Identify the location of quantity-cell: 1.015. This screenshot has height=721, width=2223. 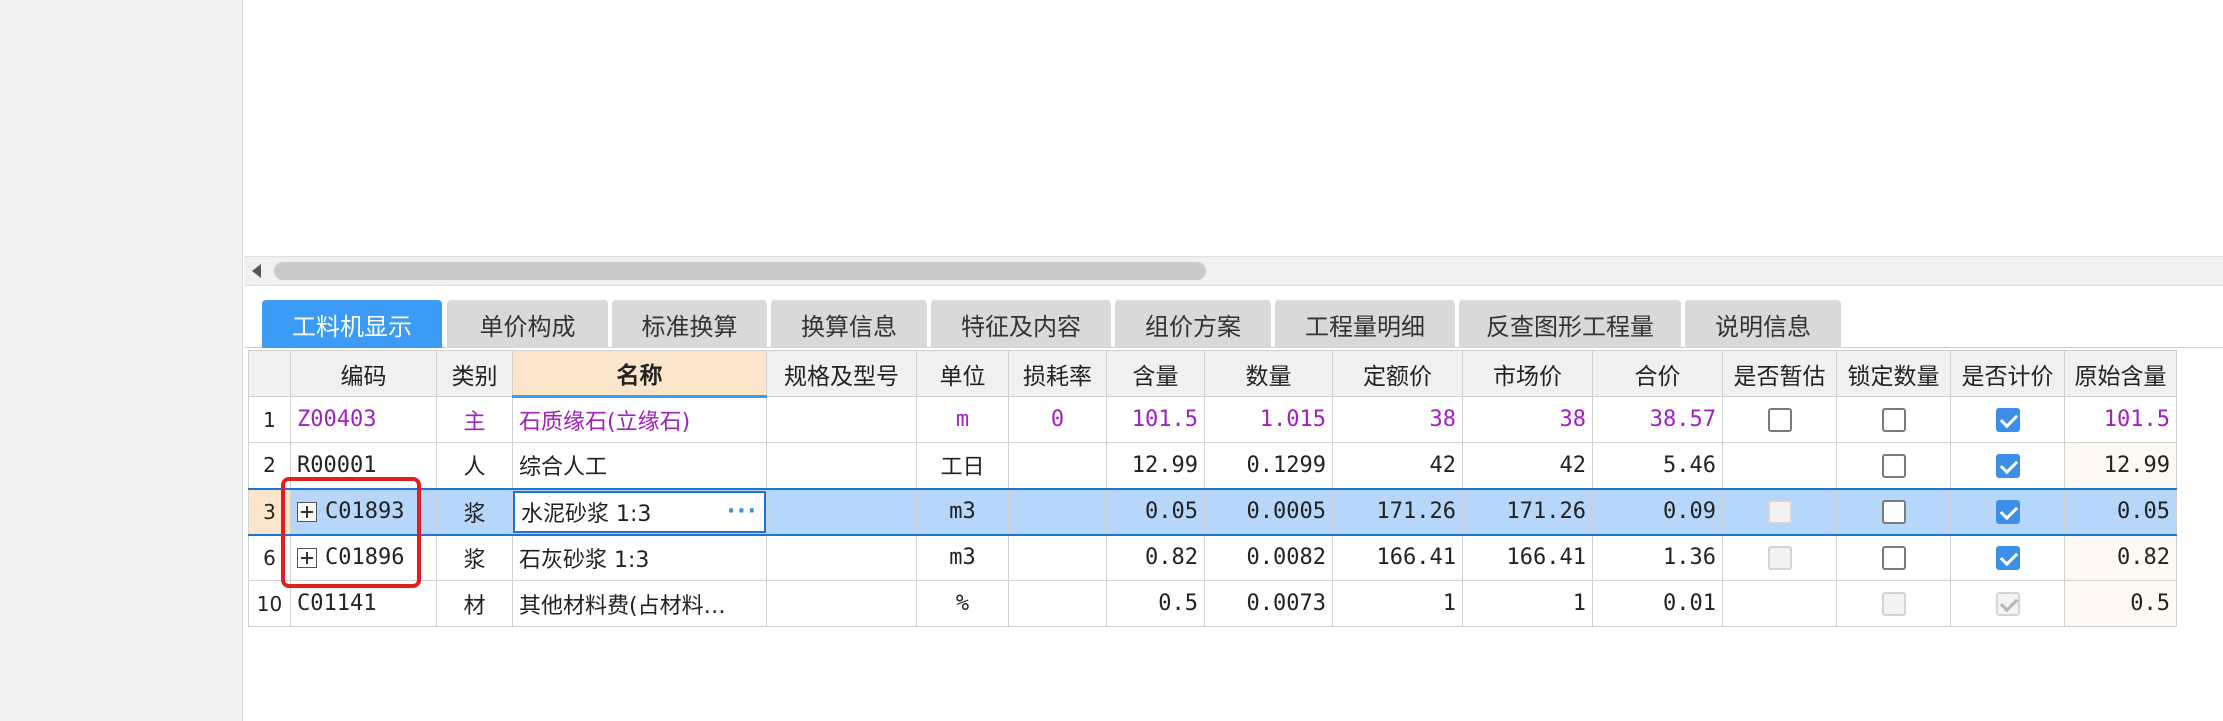
(1268, 419).